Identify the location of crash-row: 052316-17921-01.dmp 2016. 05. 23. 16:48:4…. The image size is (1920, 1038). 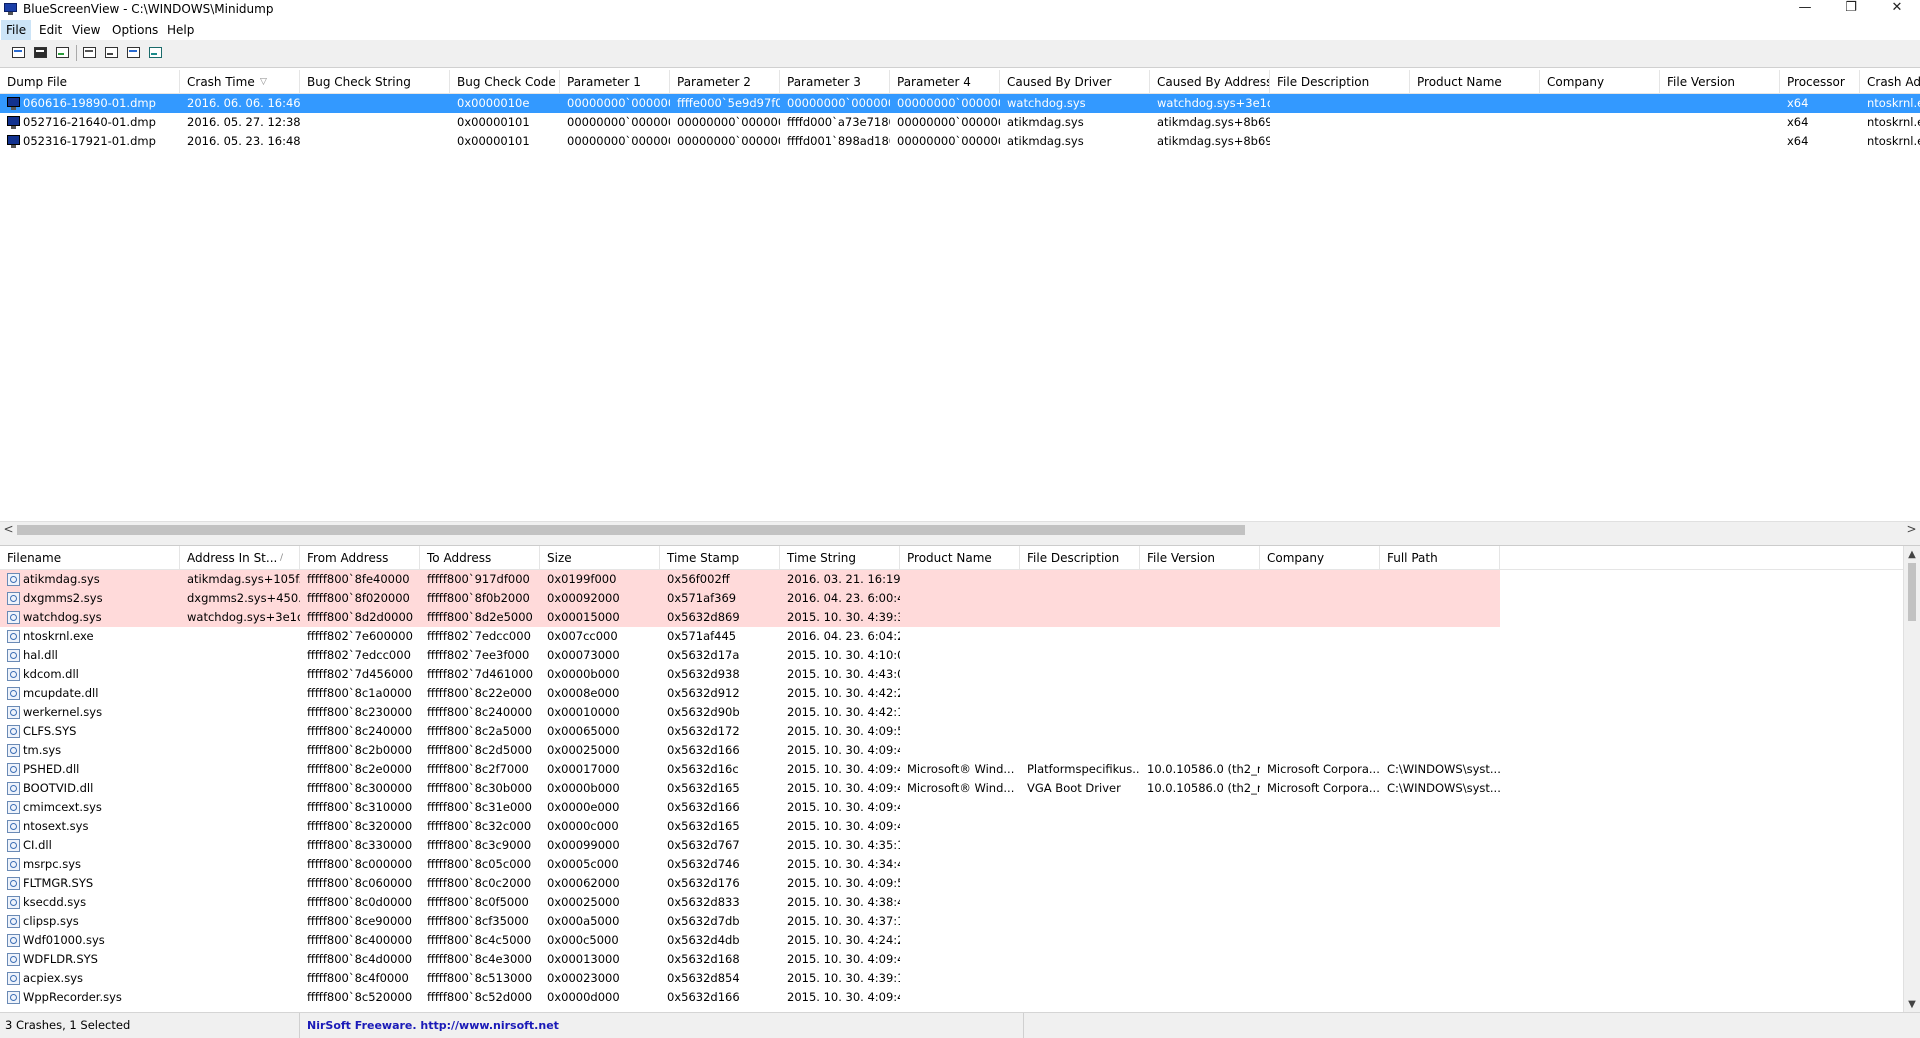
(960, 141).